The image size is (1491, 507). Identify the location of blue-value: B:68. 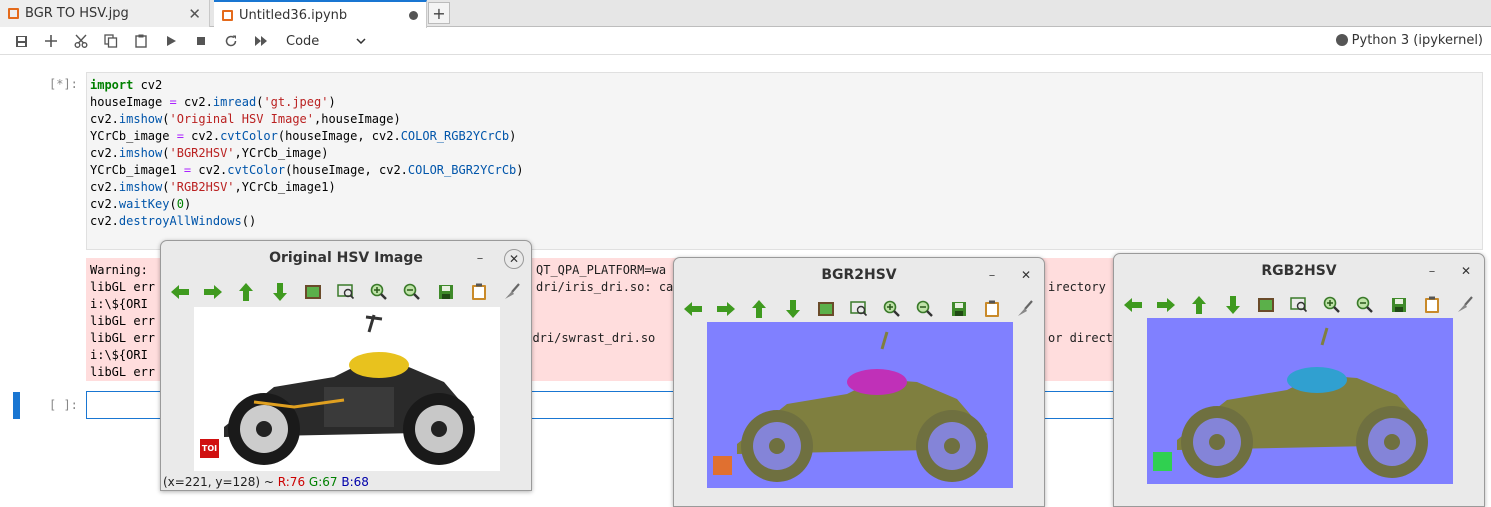
(355, 482).